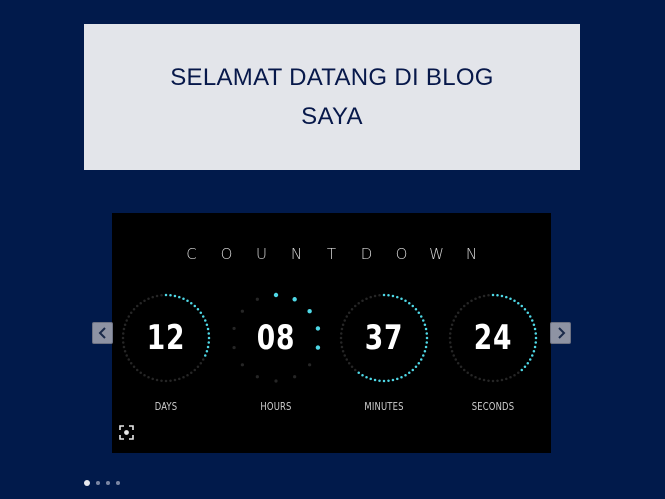 Image resolution: width=665 pixels, height=499 pixels. I want to click on chevron-right-icon, so click(561, 333).